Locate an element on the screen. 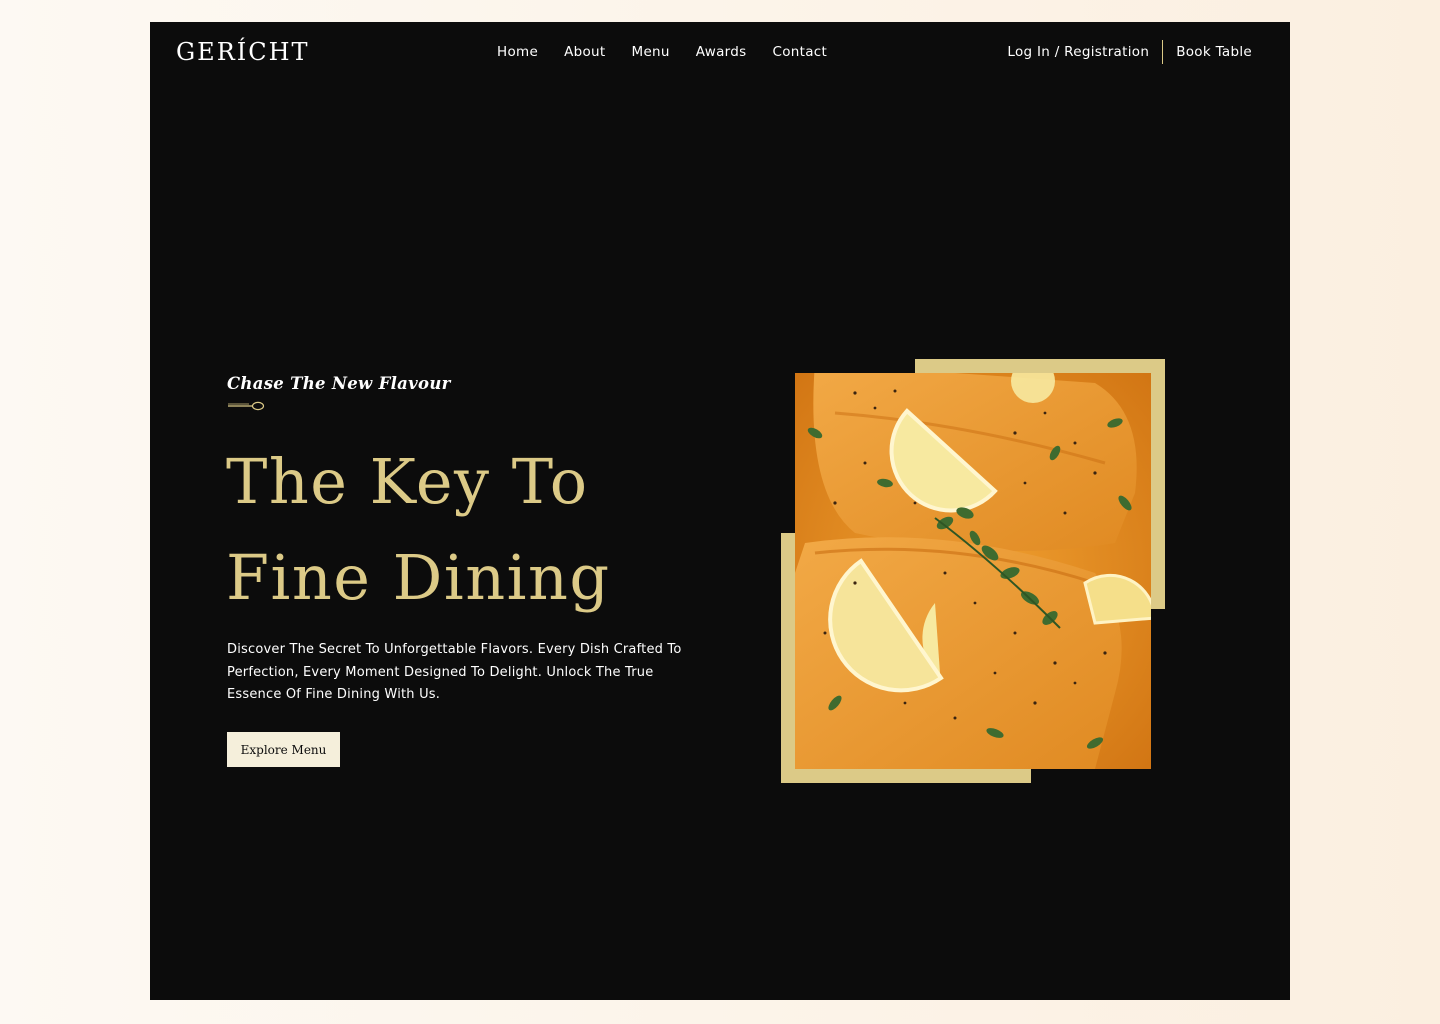 The height and width of the screenshot is (1024, 1440). nav-item-contact: Contact is located at coordinates (799, 52).